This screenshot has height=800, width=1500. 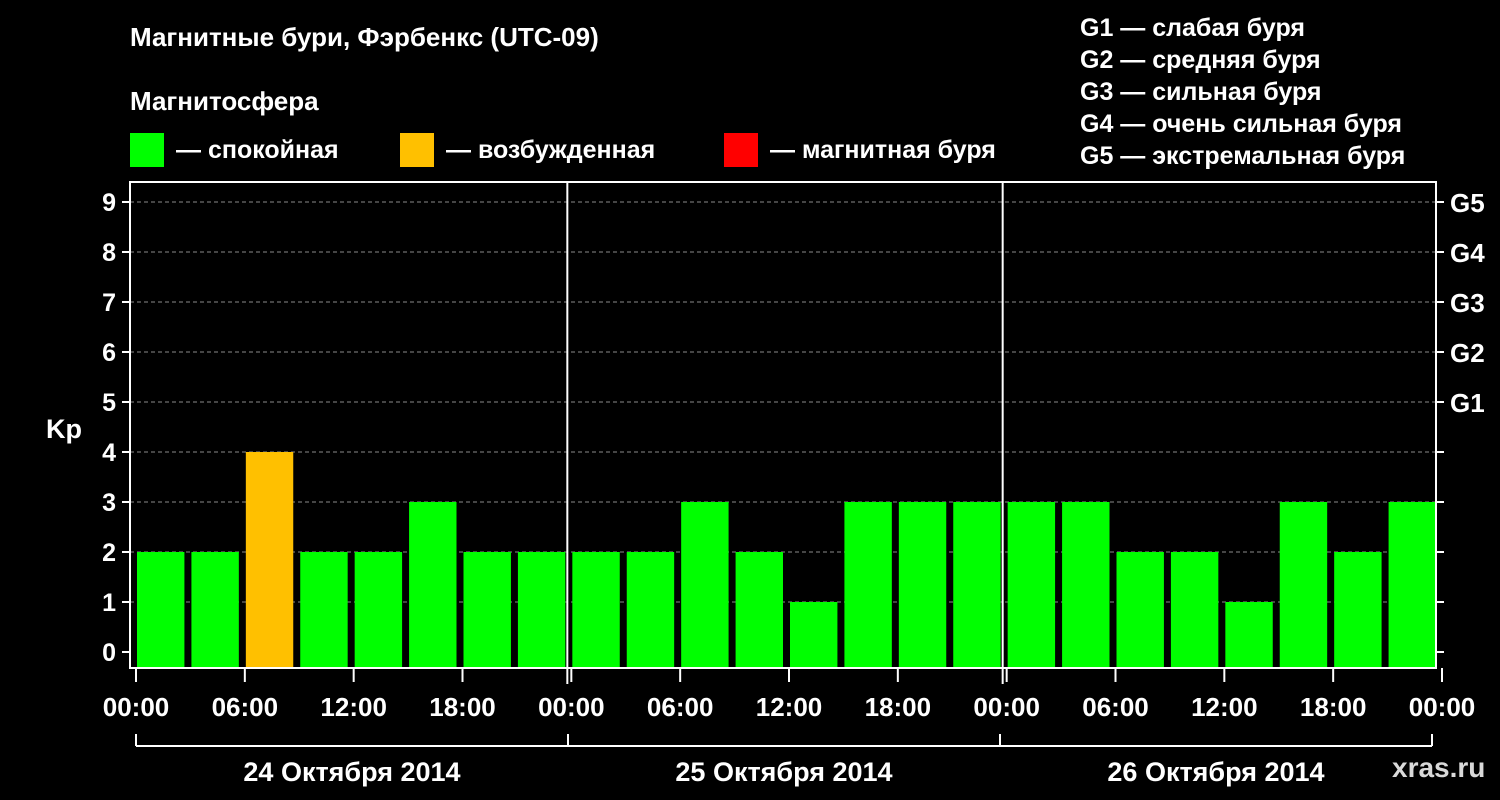 What do you see at coordinates (109, 503) in the screenshot?
I see `y-tick-label-3: 3` at bounding box center [109, 503].